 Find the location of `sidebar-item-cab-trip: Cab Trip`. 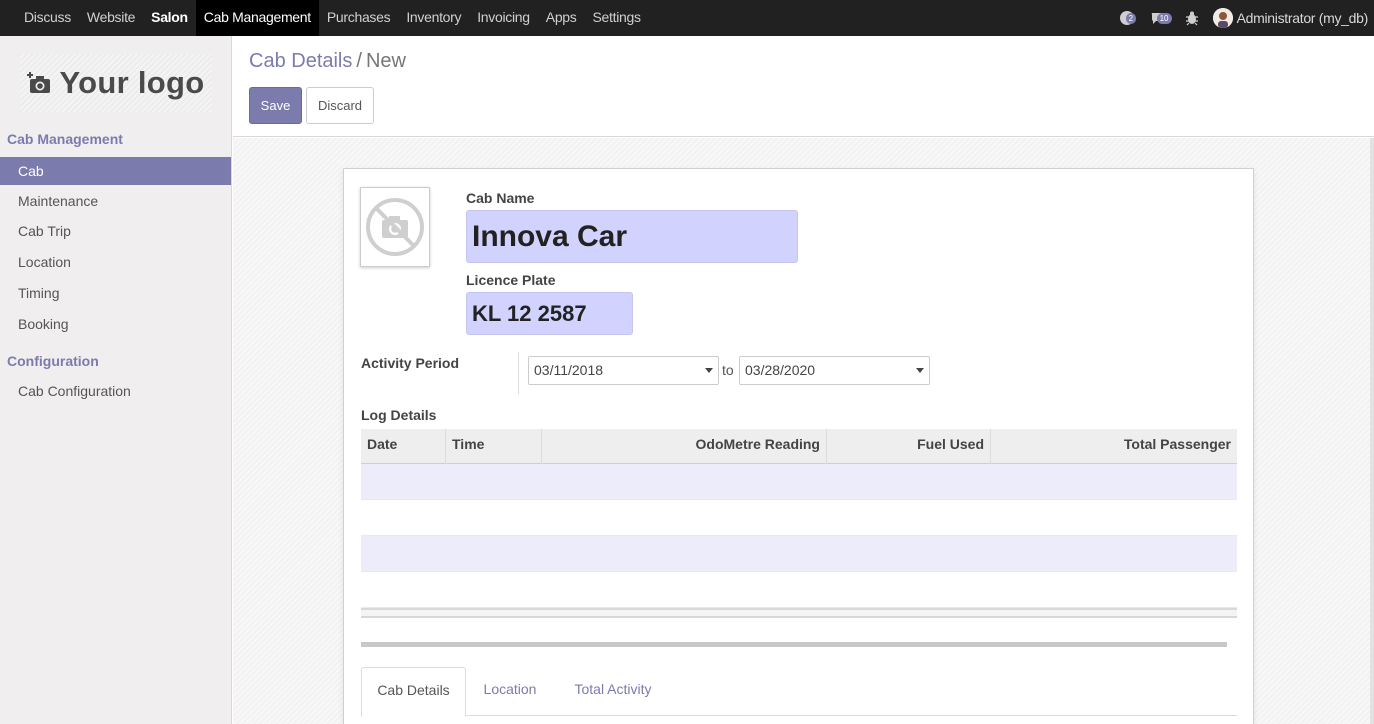

sidebar-item-cab-trip: Cab Trip is located at coordinates (115, 231).